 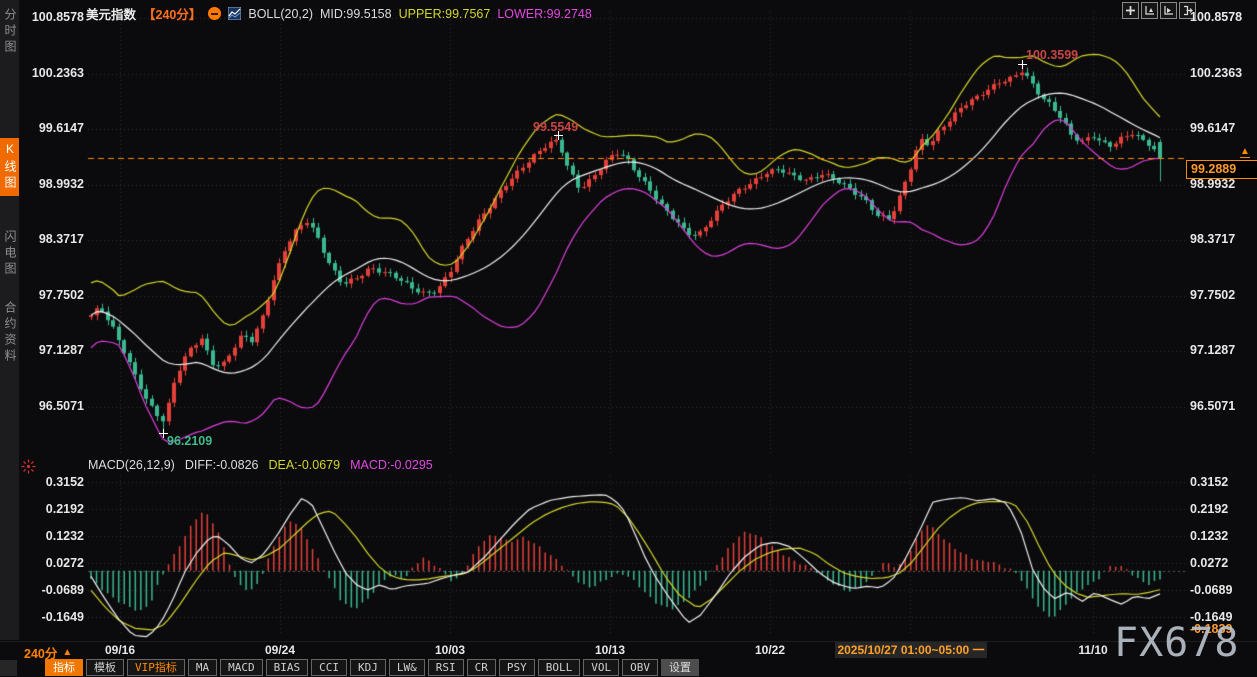 What do you see at coordinates (221, 465) in the screenshot?
I see `macd-diff-value: DIFF:-0.0826` at bounding box center [221, 465].